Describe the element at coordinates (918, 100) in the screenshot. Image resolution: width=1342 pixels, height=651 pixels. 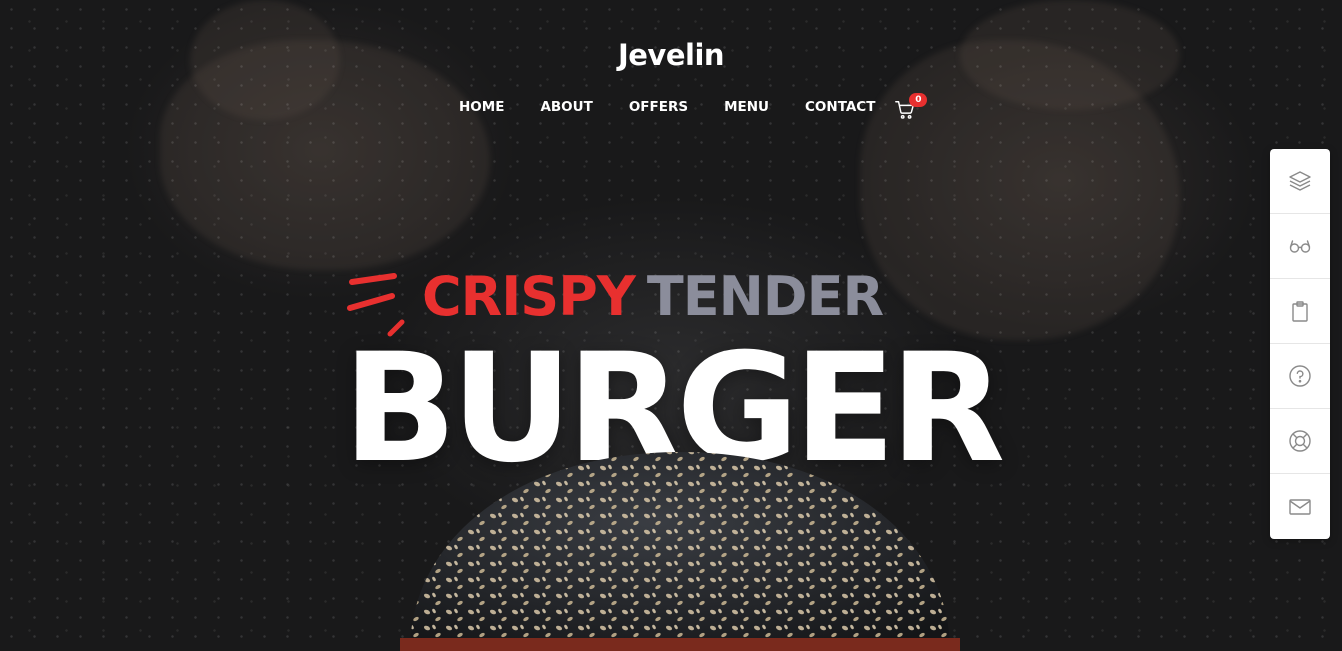
I see `cart-count-badge: 0` at that location.